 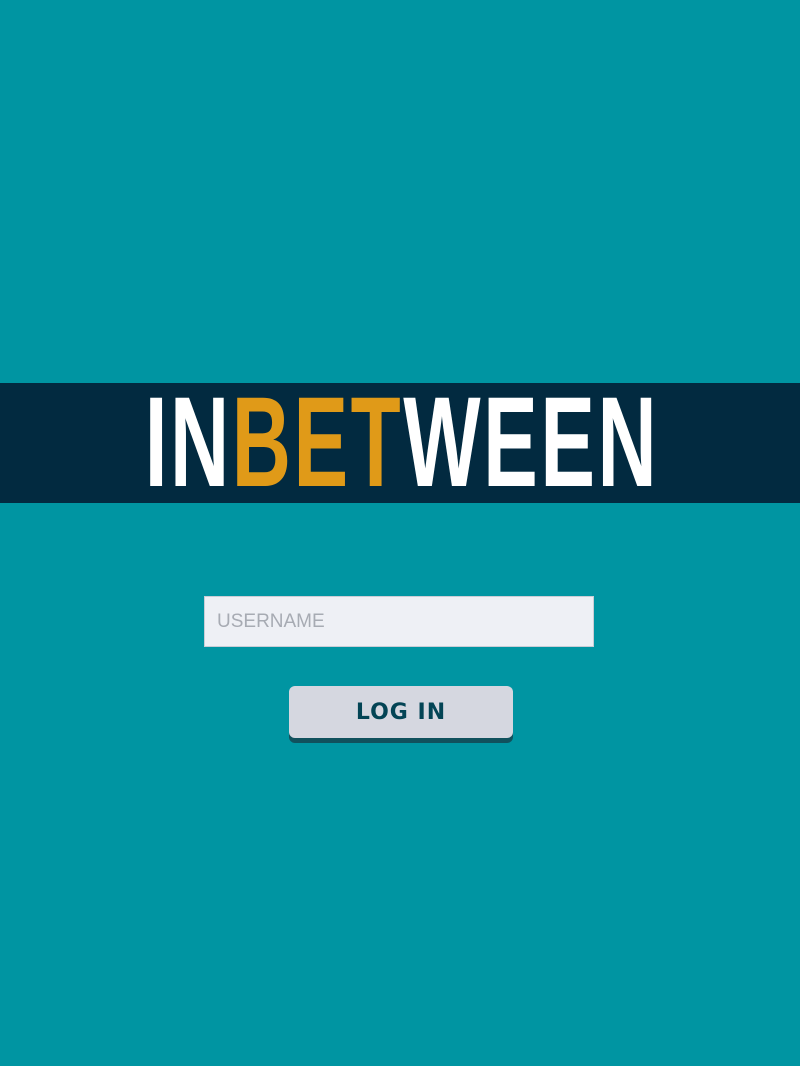 What do you see at coordinates (399, 621) in the screenshot?
I see `username-input` at bounding box center [399, 621].